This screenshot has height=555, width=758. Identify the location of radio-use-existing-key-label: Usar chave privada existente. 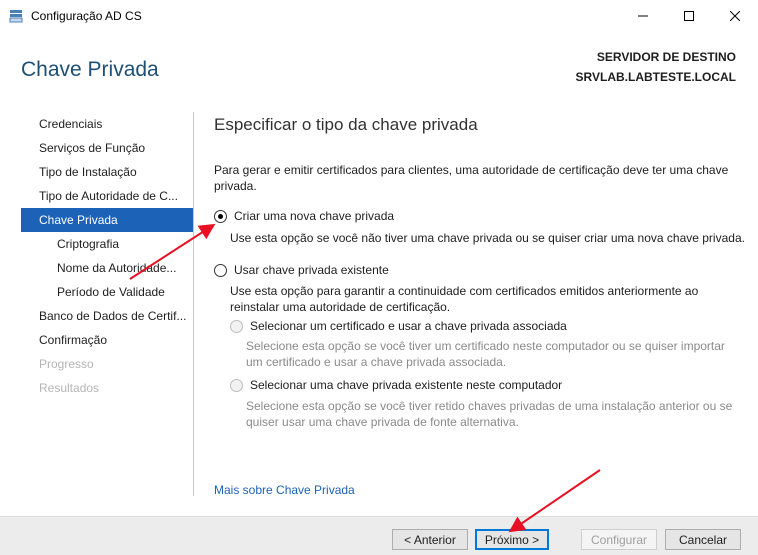
(311, 270).